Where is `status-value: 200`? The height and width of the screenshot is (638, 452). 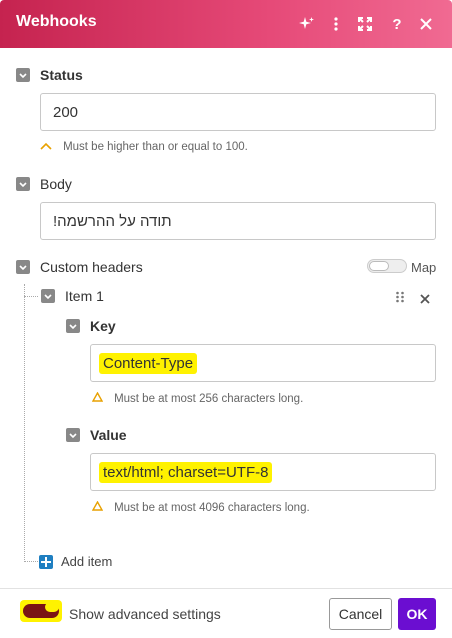
status-value: 200 is located at coordinates (66, 112).